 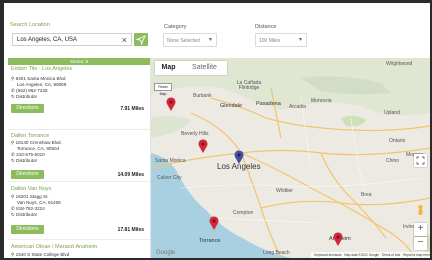 I want to click on map-label: Upland, so click(x=392, y=113).